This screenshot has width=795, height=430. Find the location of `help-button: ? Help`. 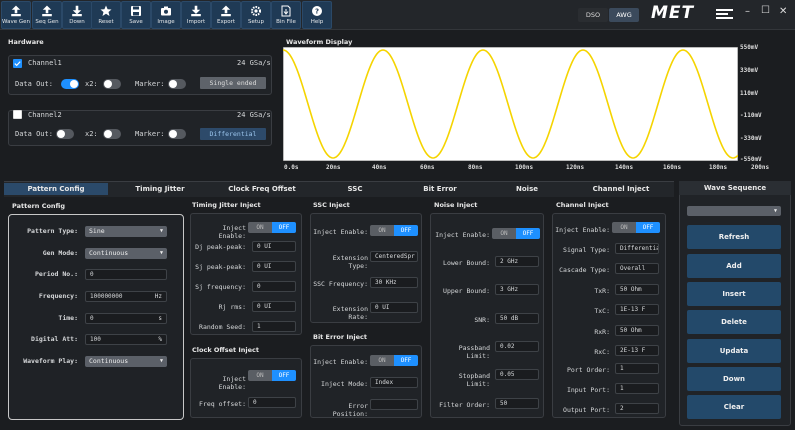

help-button: ? Help is located at coordinates (317, 15).